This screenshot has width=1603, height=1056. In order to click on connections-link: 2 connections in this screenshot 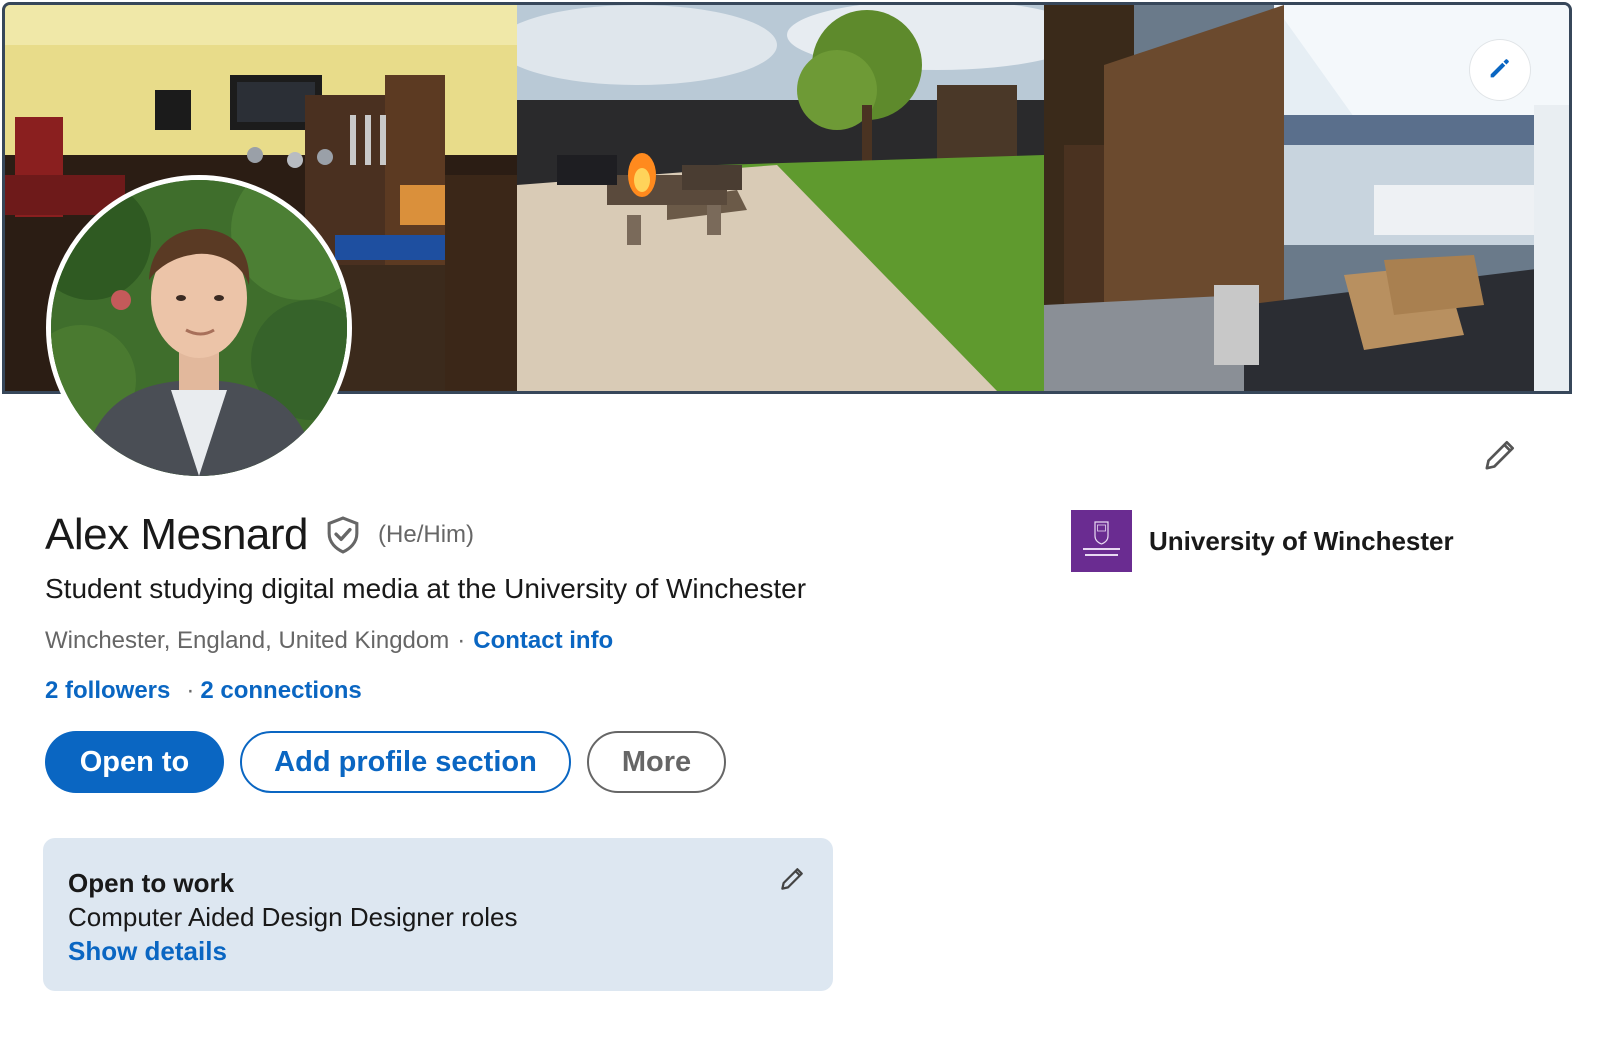, I will do `click(280, 691)`.